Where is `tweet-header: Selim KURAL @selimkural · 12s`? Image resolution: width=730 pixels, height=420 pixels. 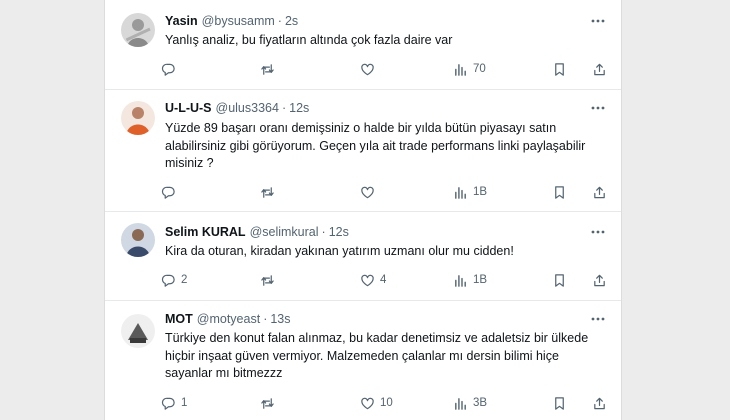
tweet-header: Selim KURAL @selimkural · 12s is located at coordinates (257, 232).